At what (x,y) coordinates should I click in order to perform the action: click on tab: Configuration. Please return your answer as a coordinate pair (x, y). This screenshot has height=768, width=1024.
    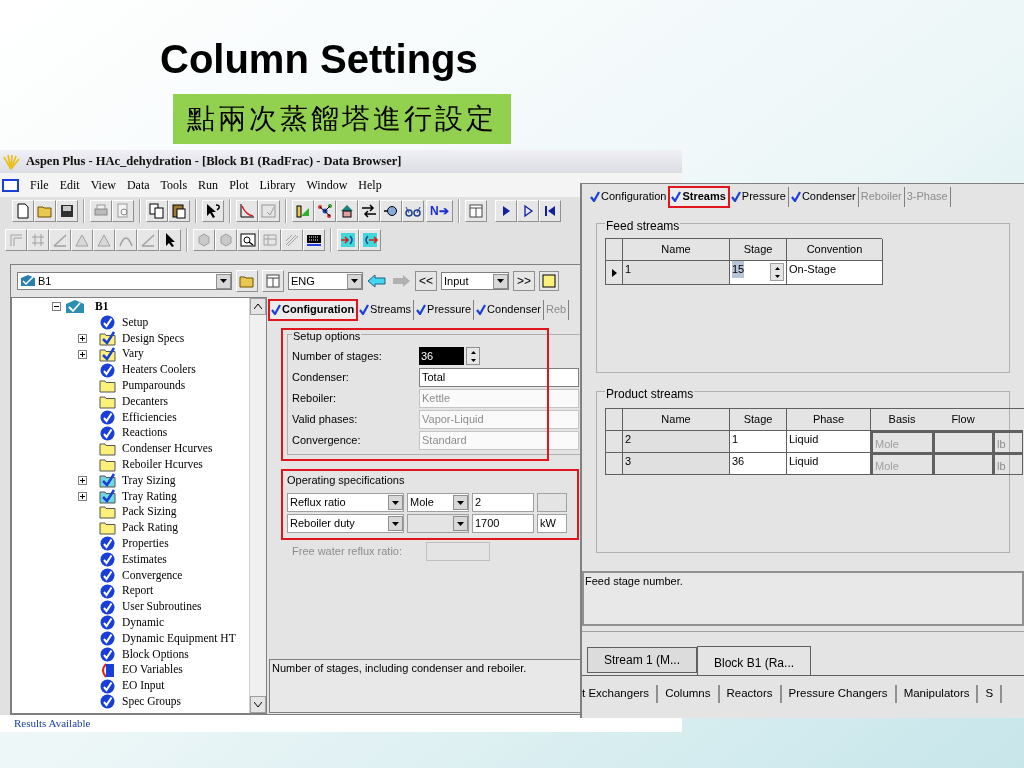
    Looking at the image, I should click on (313, 309).